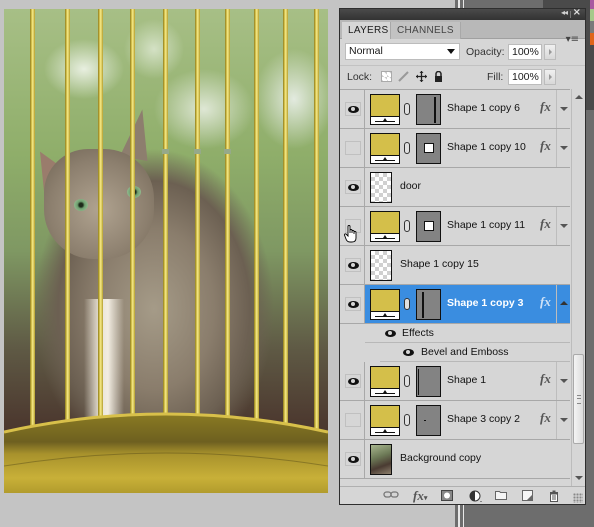  What do you see at coordinates (381, 459) in the screenshot?
I see `layer-photo-thumbnail` at bounding box center [381, 459].